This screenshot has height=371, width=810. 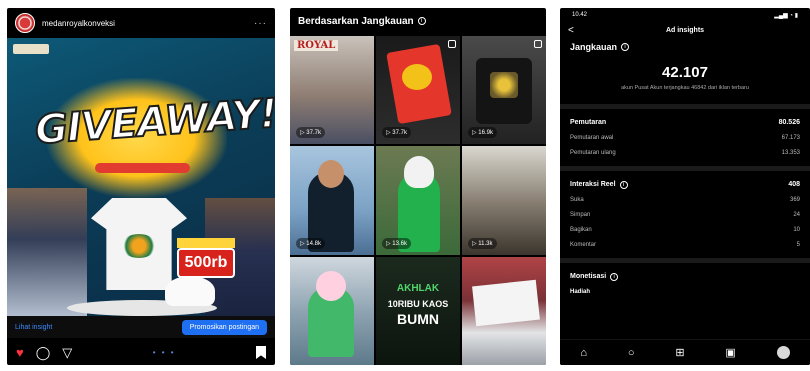 I want to click on grid-tile: ▷ 13.6k, so click(x=418, y=200).